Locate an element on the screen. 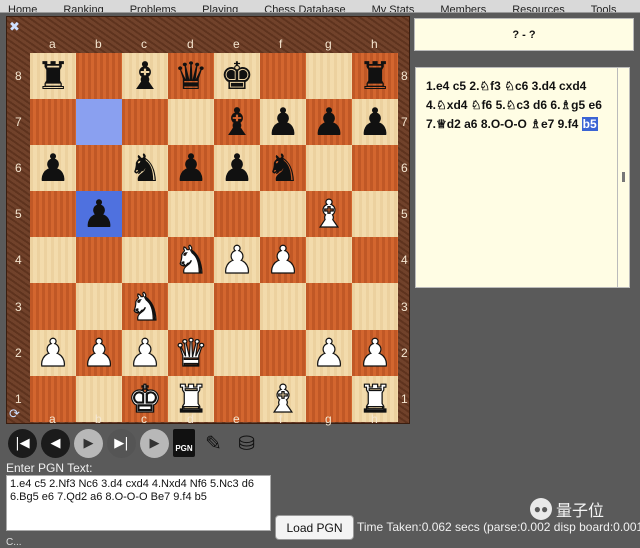  nav-item: Problems is located at coordinates (158, 9).